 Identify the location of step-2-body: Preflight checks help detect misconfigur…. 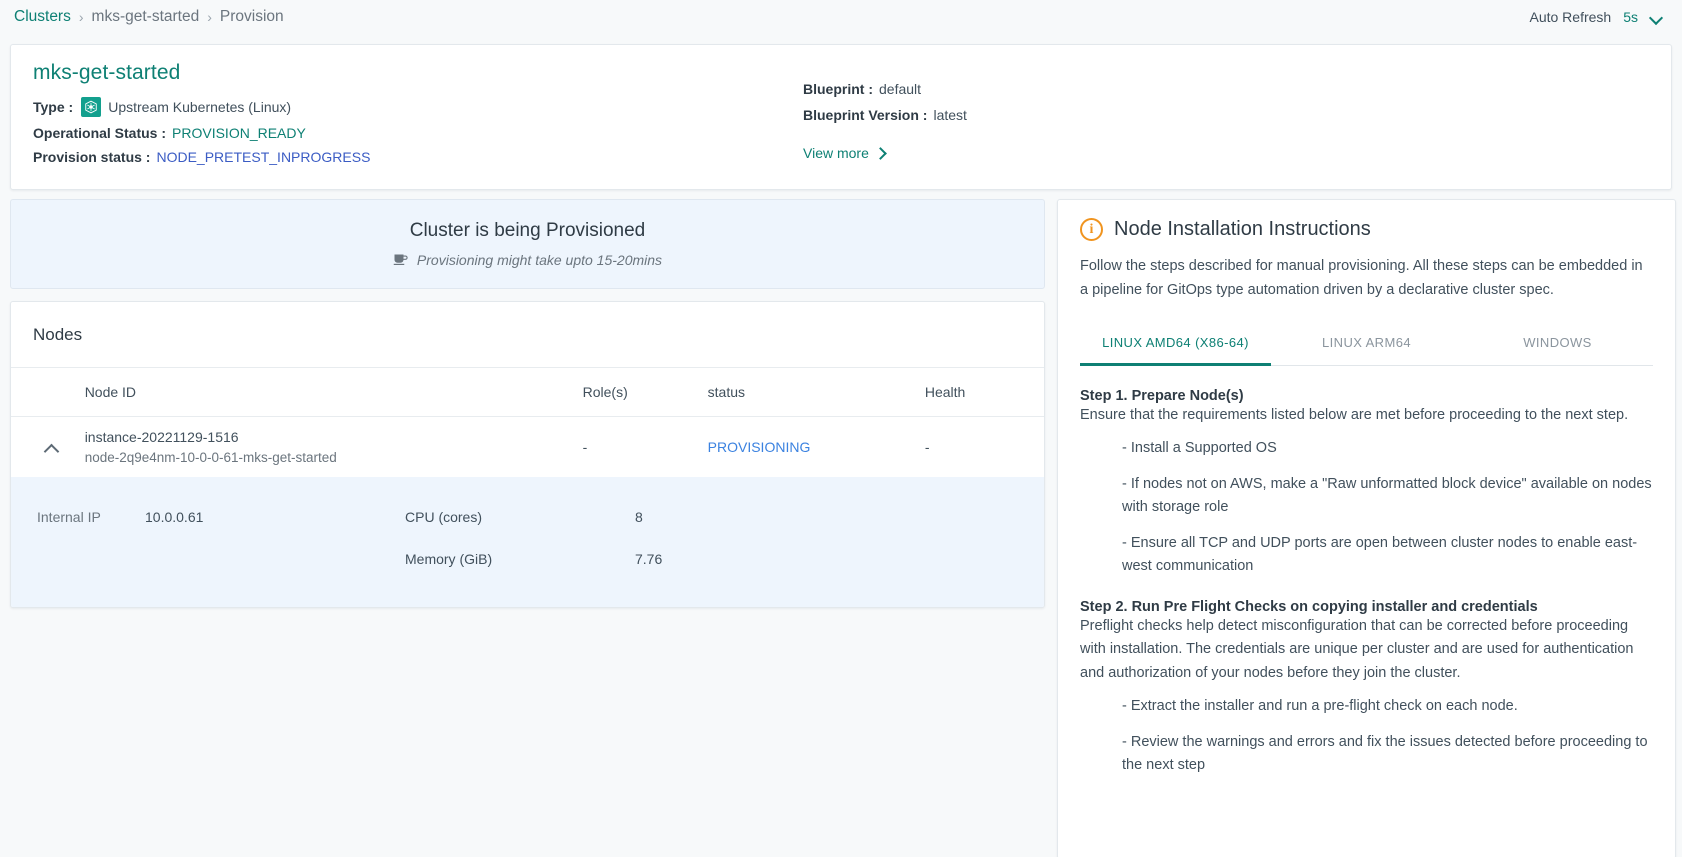
(1357, 649).